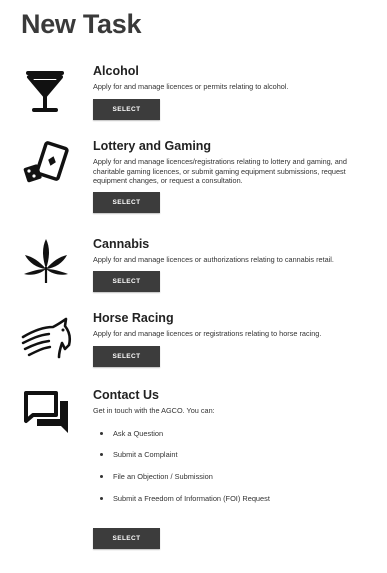  Describe the element at coordinates (133, 318) in the screenshot. I see `task-title: Horse Racing` at that location.